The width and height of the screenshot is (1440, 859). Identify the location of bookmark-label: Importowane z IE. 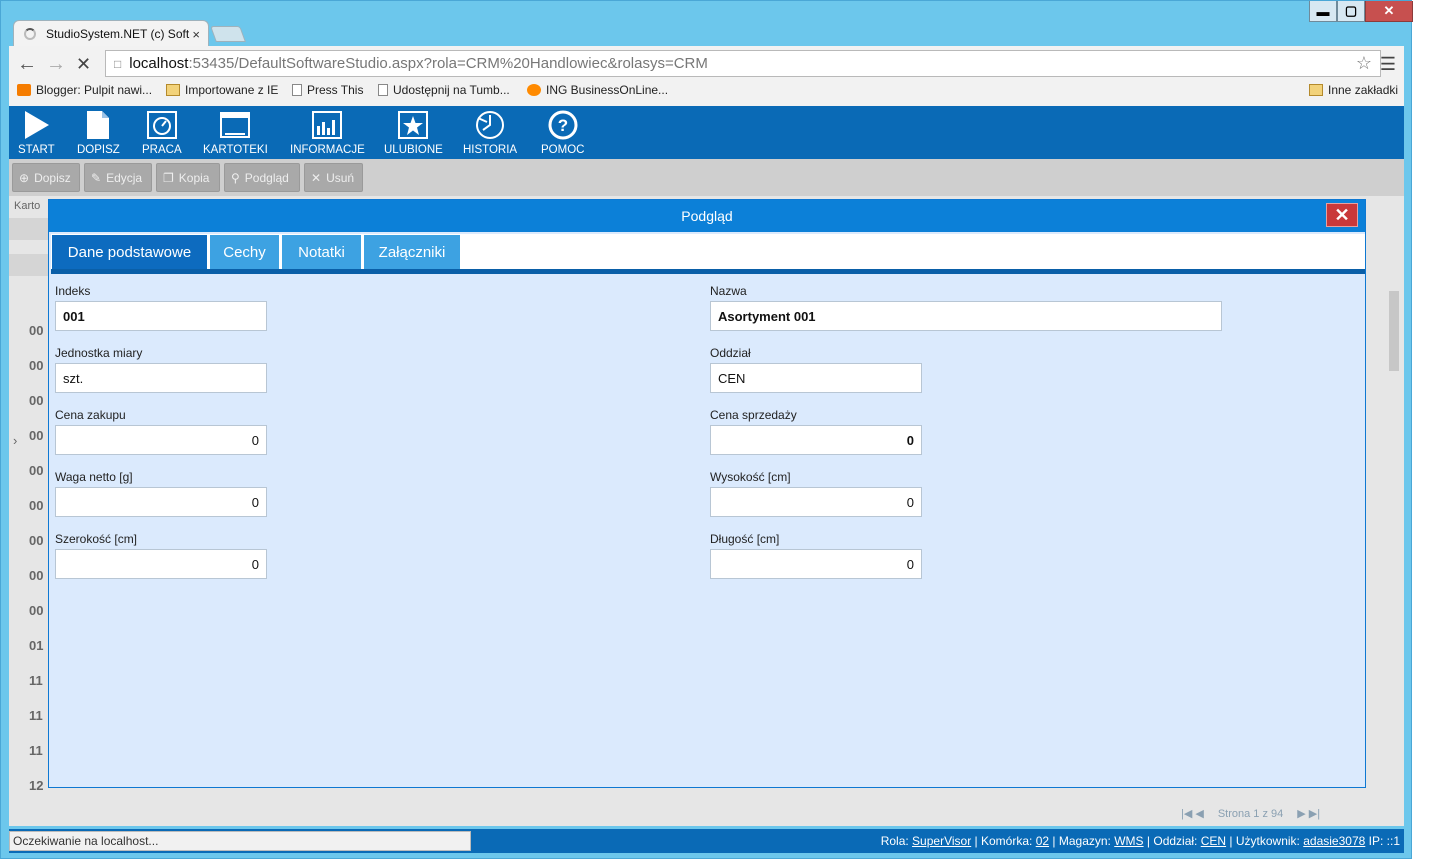
(232, 90).